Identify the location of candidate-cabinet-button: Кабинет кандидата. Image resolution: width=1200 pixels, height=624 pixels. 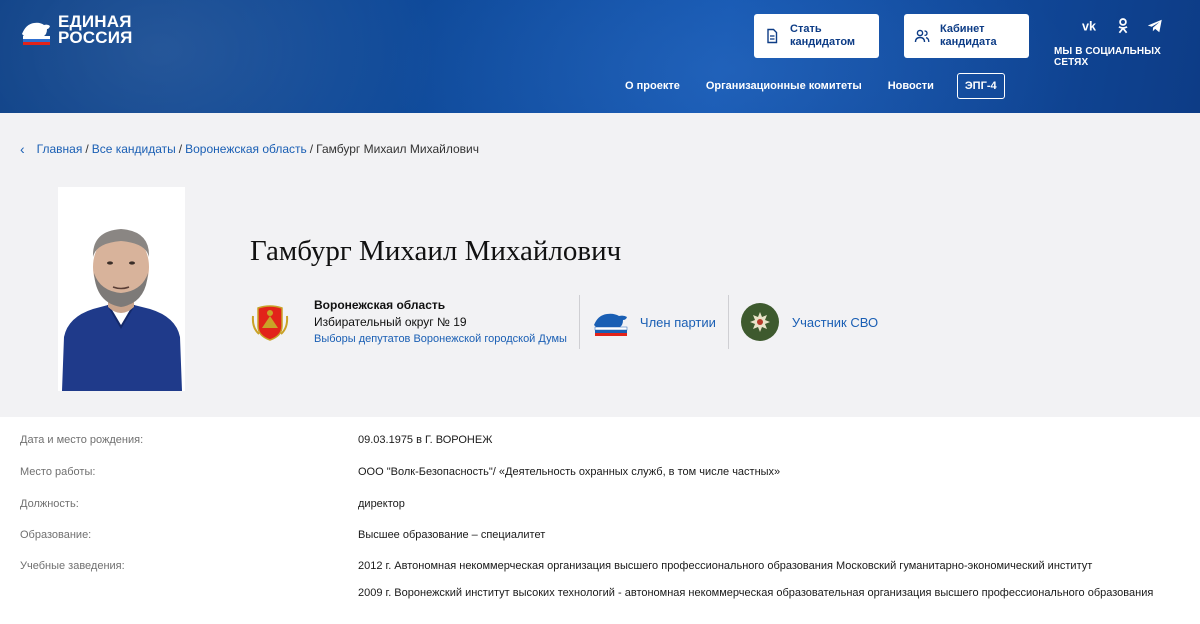
(966, 36).